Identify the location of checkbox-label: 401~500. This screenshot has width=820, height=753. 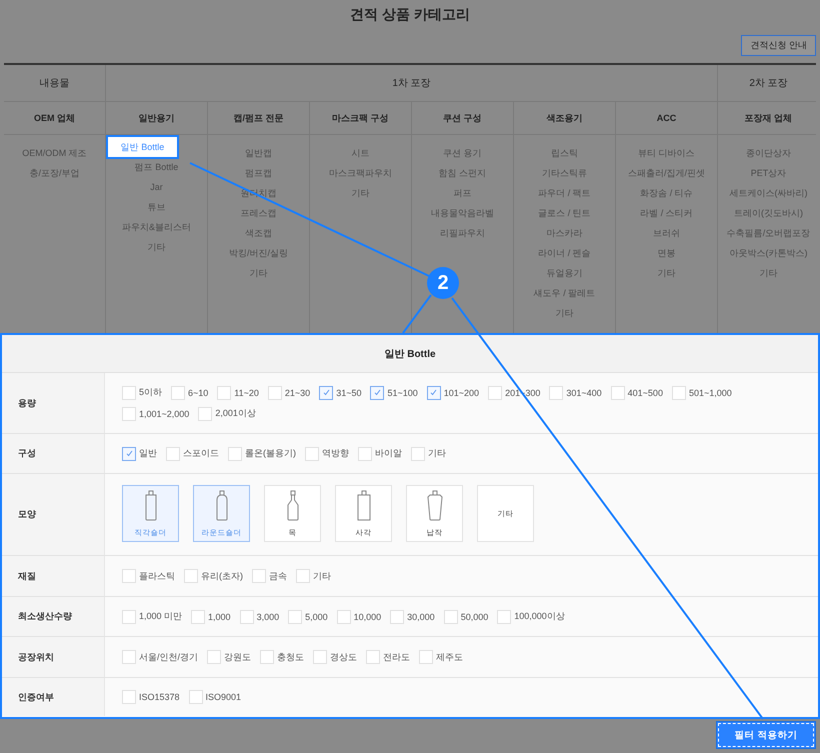
(645, 393).